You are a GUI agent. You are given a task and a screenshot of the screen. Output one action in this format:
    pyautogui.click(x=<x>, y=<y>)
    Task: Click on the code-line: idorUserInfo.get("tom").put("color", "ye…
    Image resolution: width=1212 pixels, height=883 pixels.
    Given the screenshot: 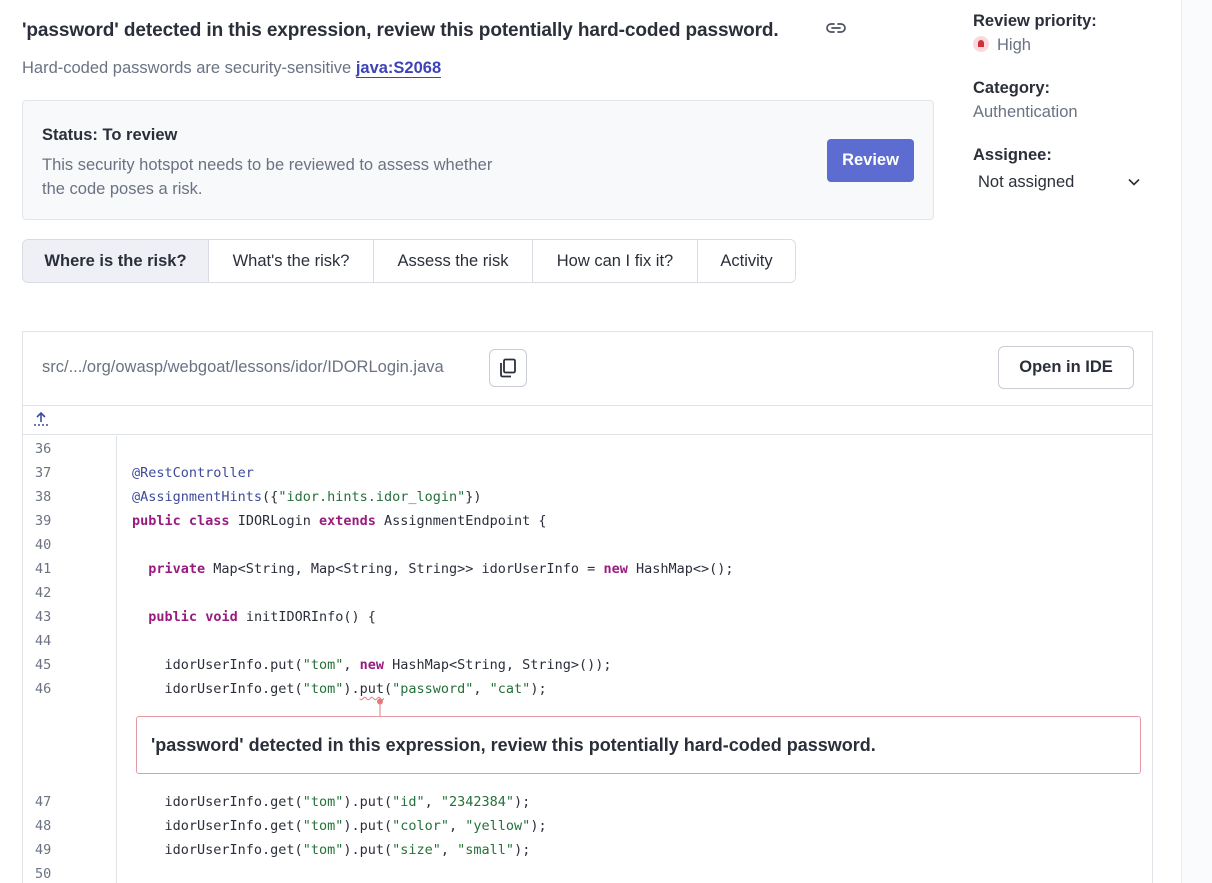 What is the action you would take?
    pyautogui.click(x=339, y=826)
    